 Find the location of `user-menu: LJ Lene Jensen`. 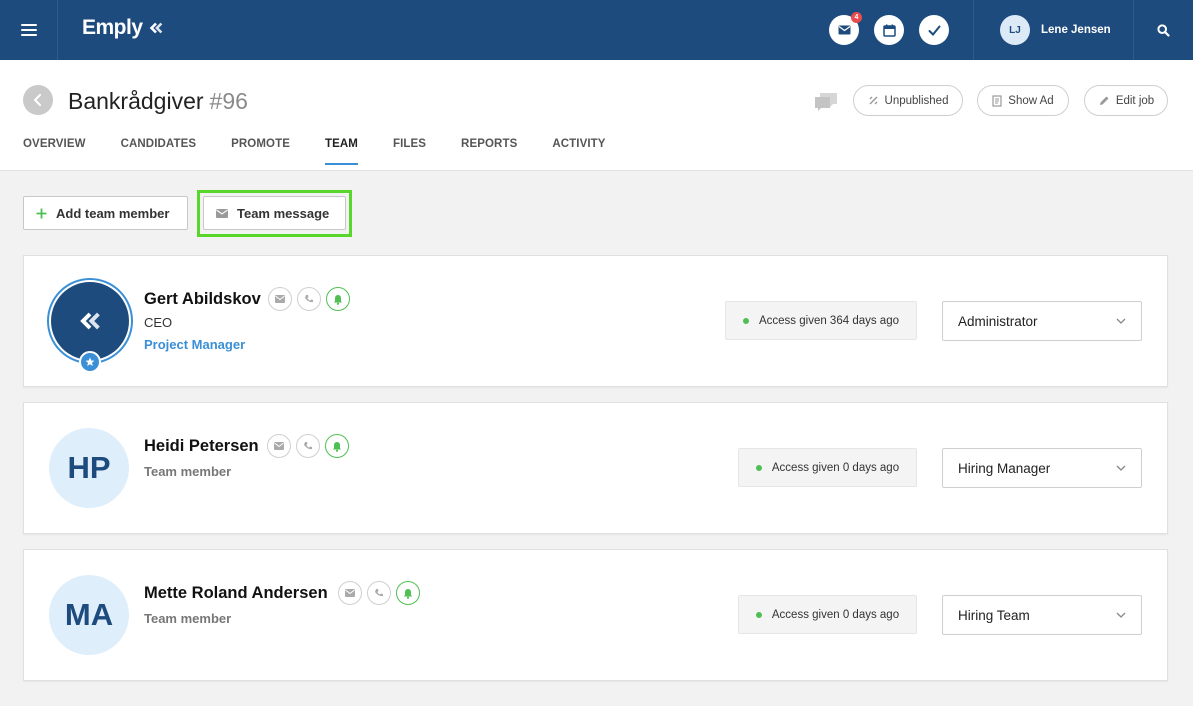

user-menu: LJ Lene Jensen is located at coordinates (1055, 30).